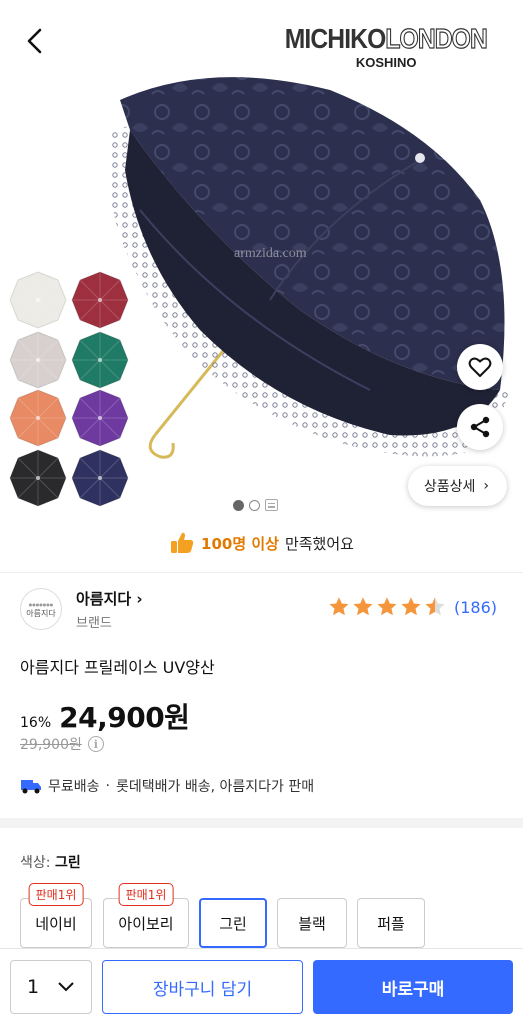 The height and width of the screenshot is (1024, 523). Describe the element at coordinates (486, 486) in the screenshot. I see `chevron-right-icon: ›` at that location.